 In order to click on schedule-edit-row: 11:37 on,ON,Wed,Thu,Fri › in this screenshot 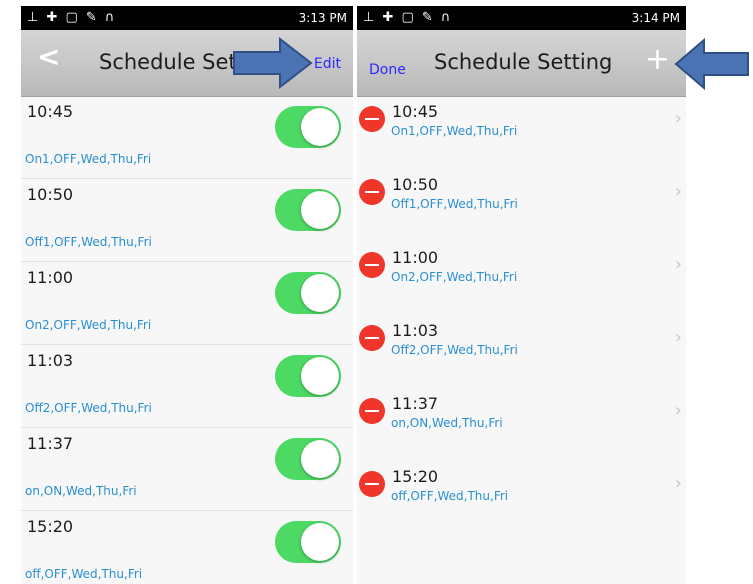, I will do `click(521, 424)`.